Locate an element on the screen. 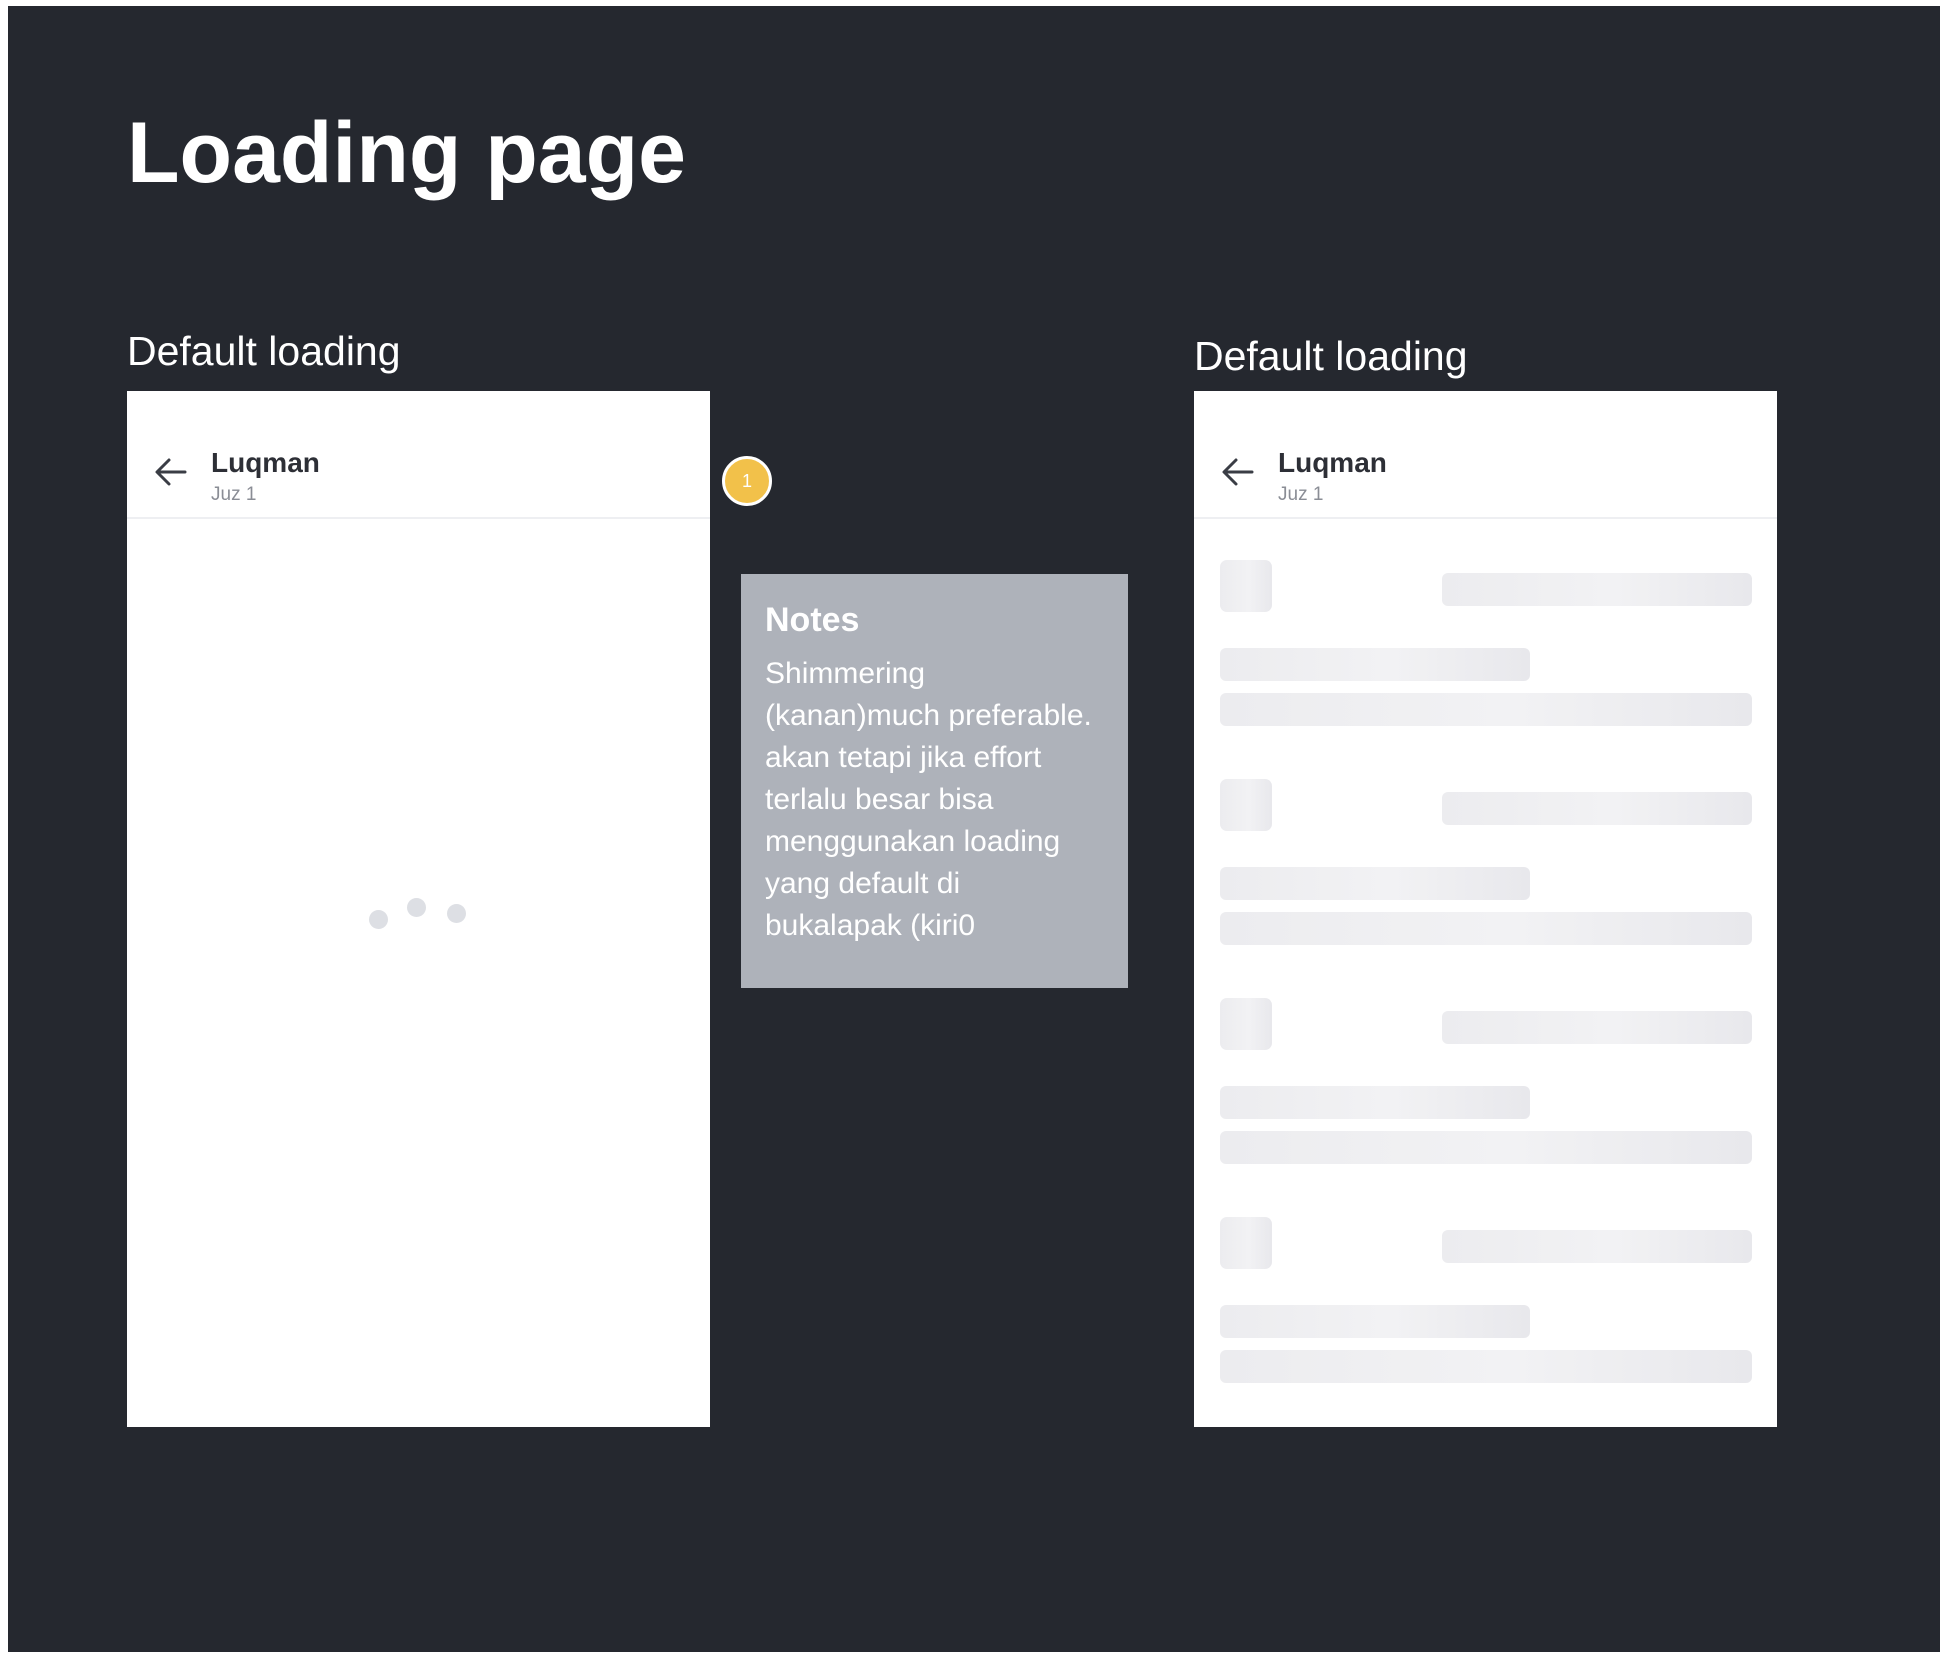 The width and height of the screenshot is (1950, 1662). header-title: Luqman is located at coordinates (1332, 462).